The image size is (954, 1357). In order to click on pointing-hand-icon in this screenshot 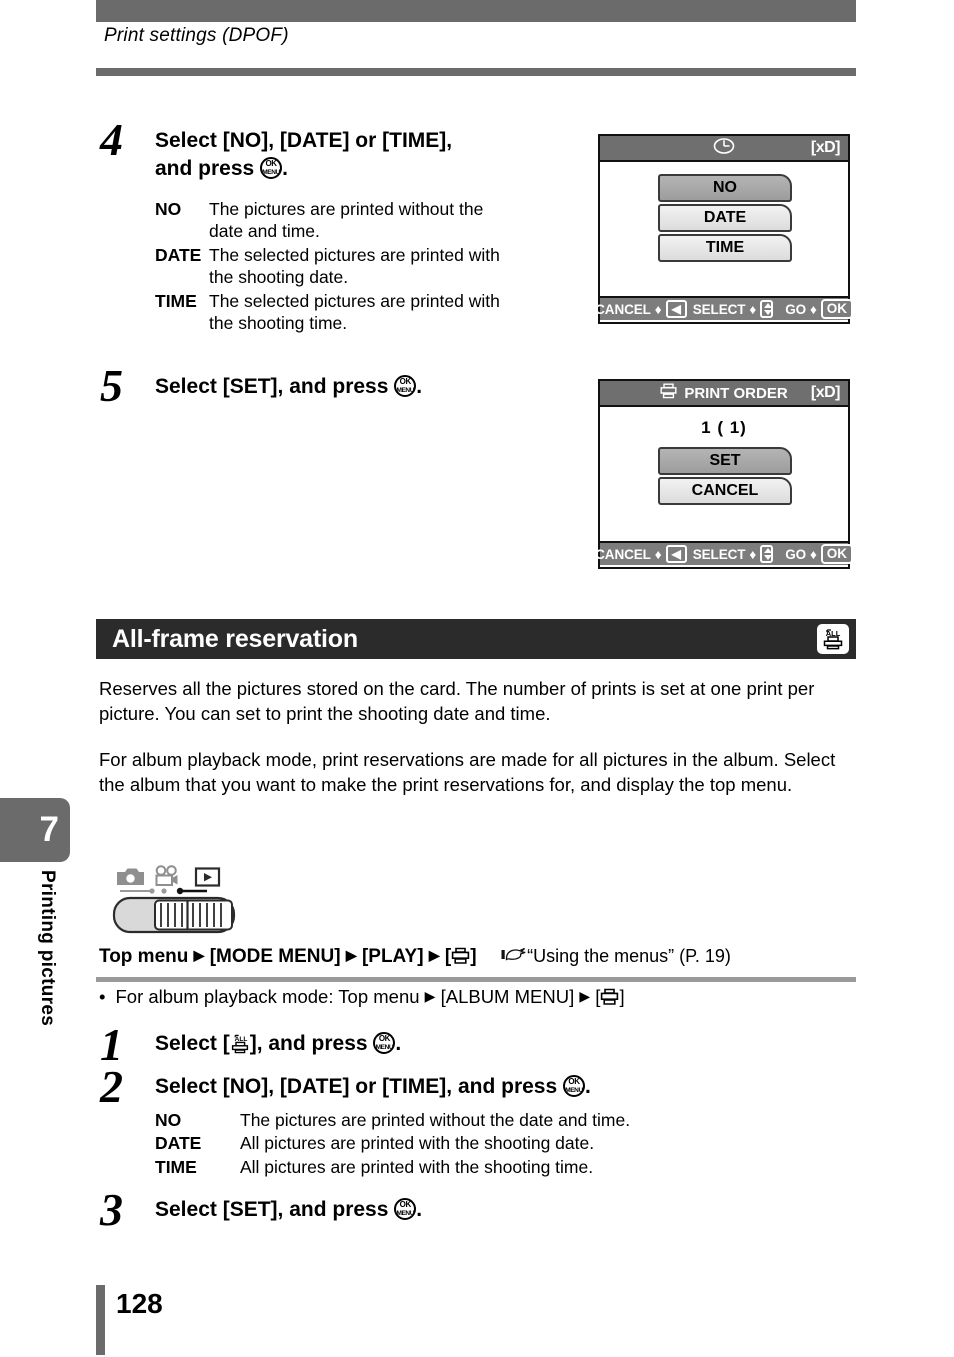, I will do `click(514, 956)`.